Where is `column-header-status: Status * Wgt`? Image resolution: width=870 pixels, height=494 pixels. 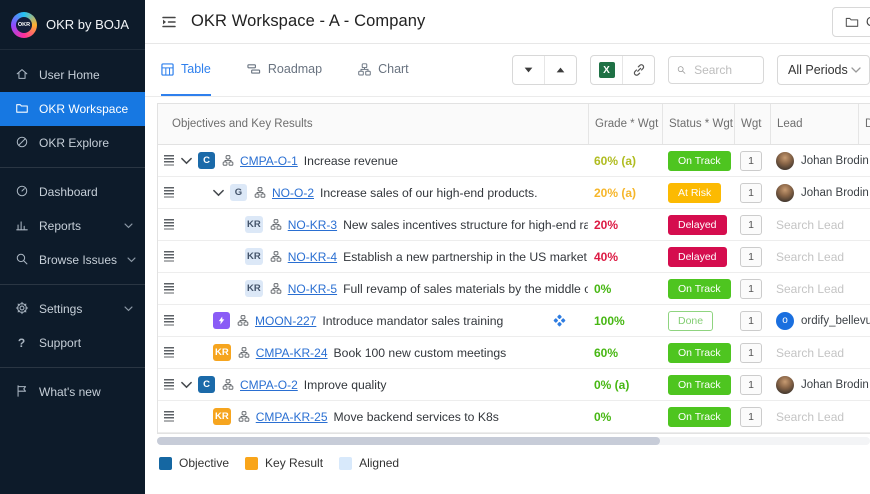 column-header-status: Status * Wgt is located at coordinates (698, 124).